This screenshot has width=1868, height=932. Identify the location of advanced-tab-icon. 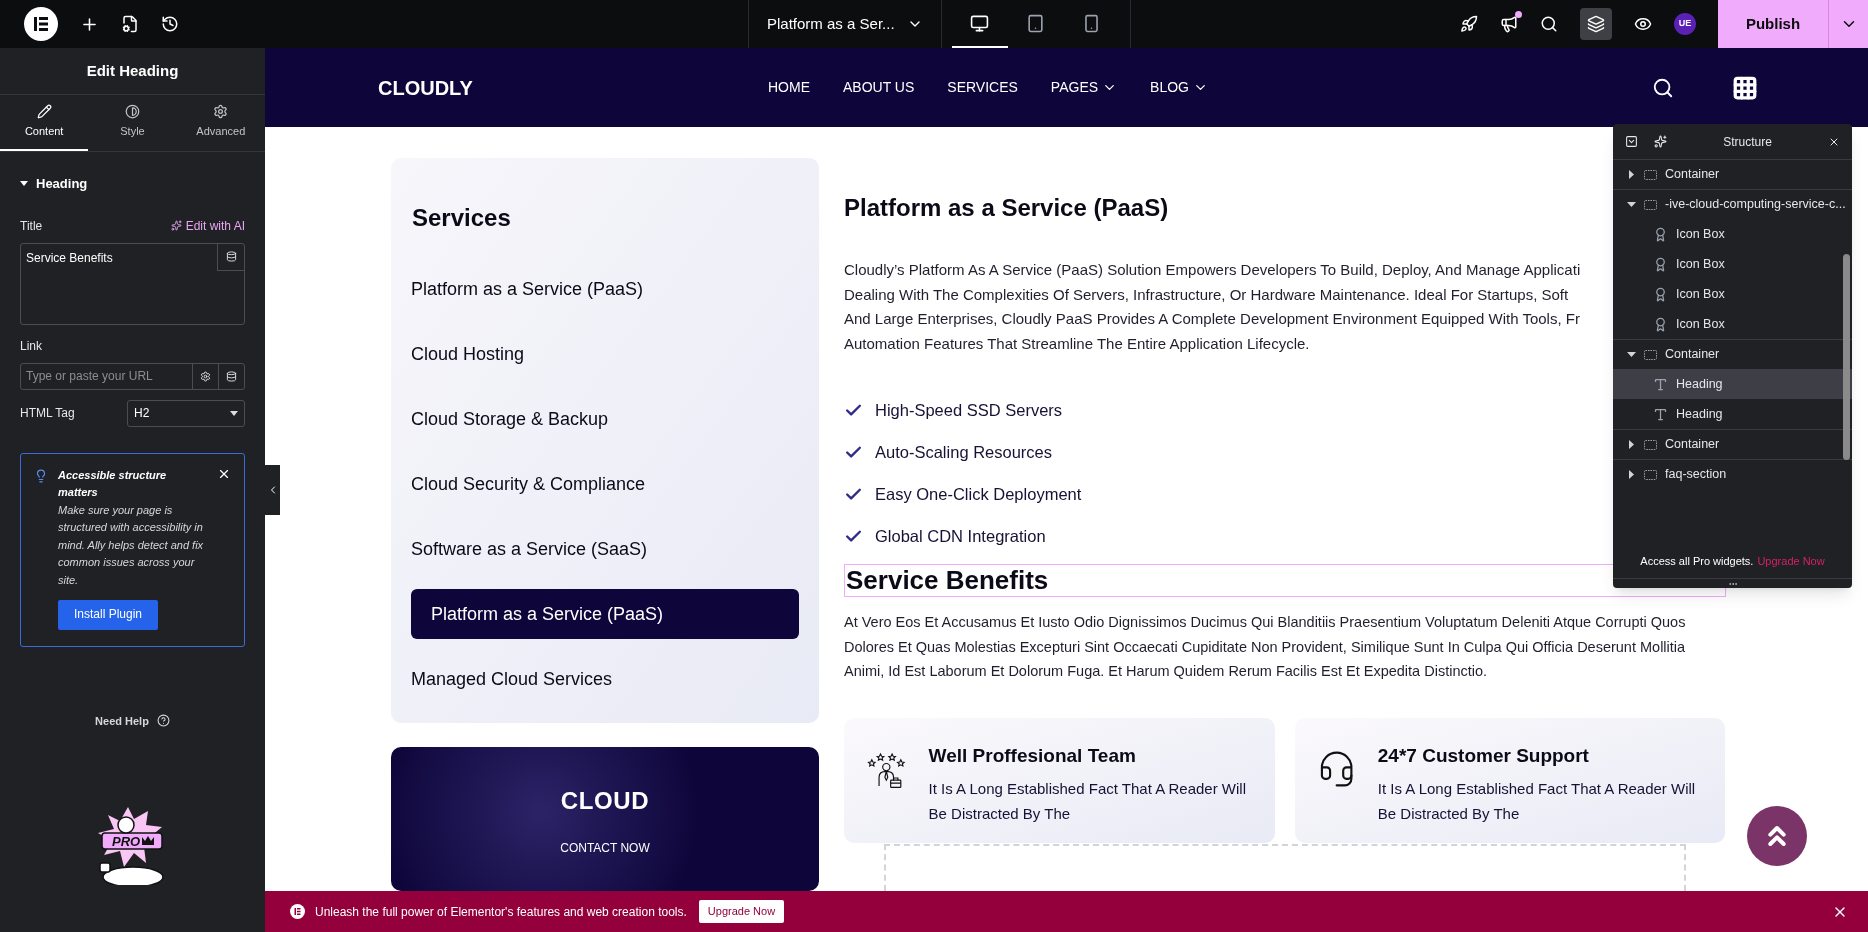
(221, 112).